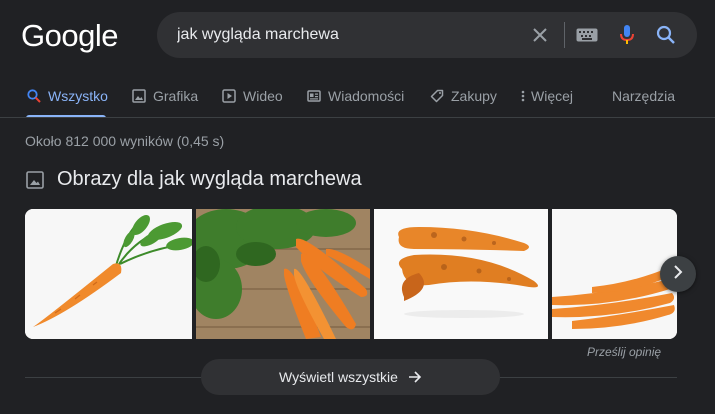 The height and width of the screenshot is (414, 715). What do you see at coordinates (263, 96) in the screenshot?
I see `tab-label: Wideo` at bounding box center [263, 96].